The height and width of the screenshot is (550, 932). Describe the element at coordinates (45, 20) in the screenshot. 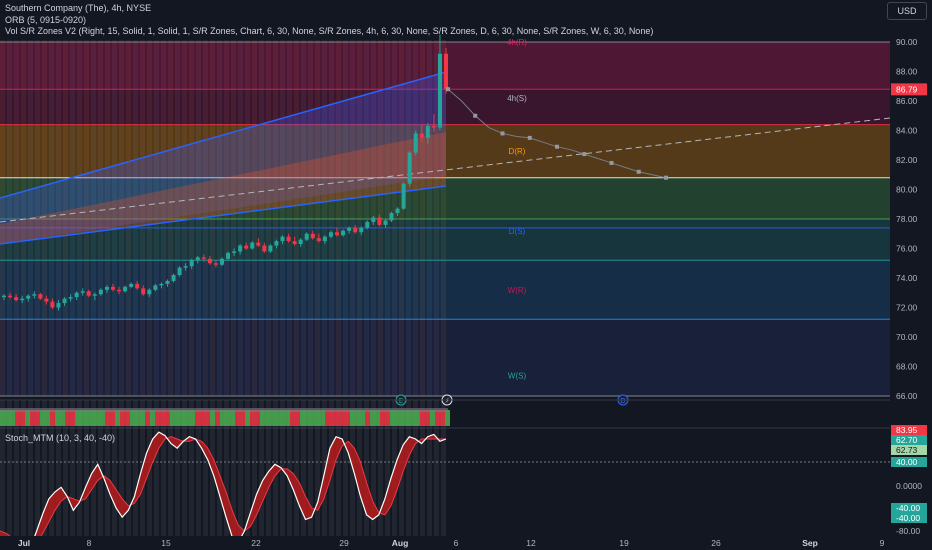

I see `orb-indicator-label: ORB (5, 0915-0920)` at that location.